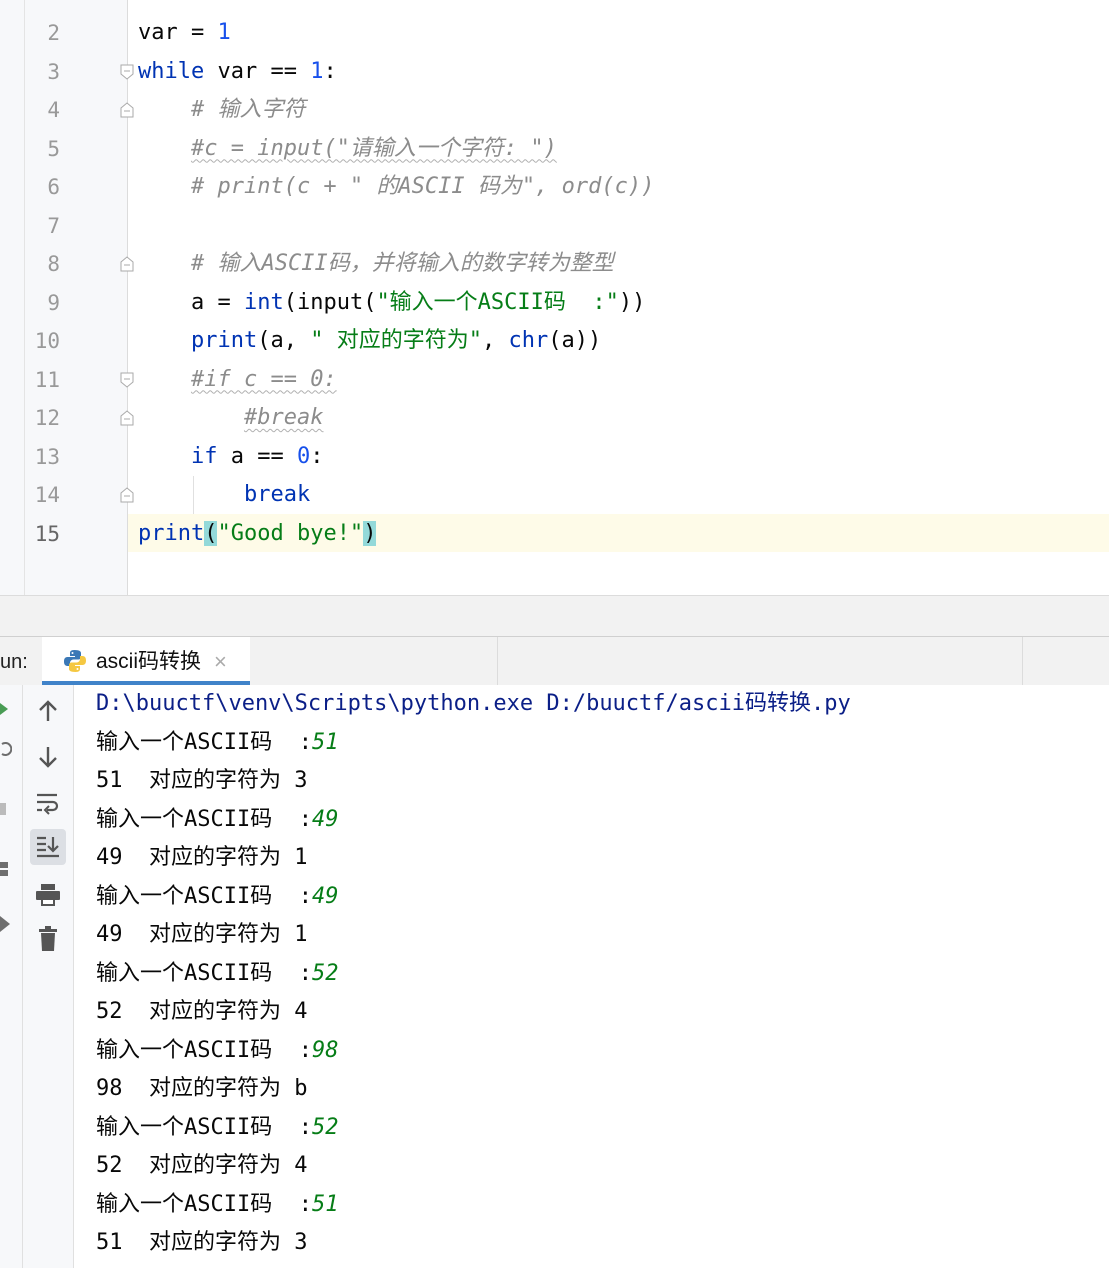 Image resolution: width=1109 pixels, height=1268 pixels. What do you see at coordinates (347, 149) in the screenshot?
I see `code-line: #c = input("请输入一个字符: ")` at bounding box center [347, 149].